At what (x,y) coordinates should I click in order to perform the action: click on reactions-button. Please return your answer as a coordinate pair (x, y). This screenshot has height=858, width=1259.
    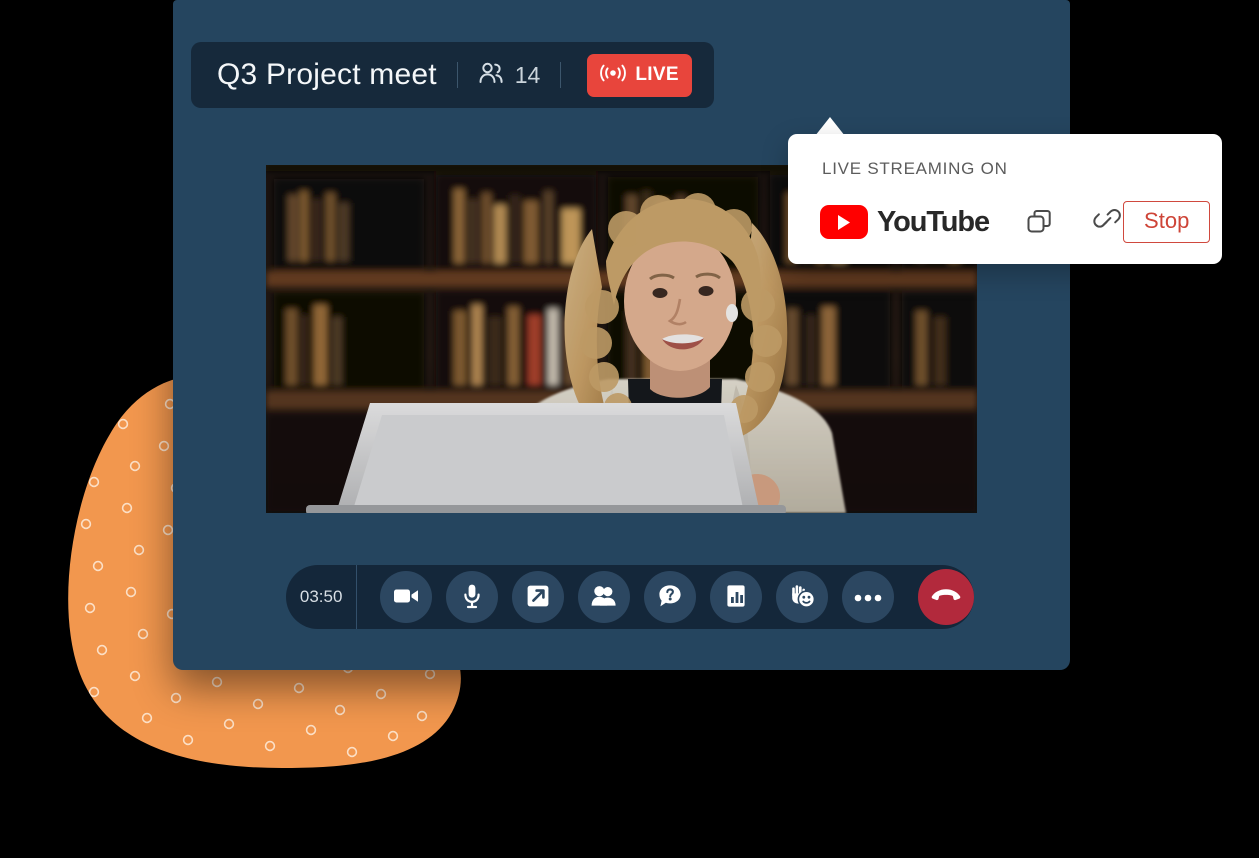
    Looking at the image, I should click on (802, 597).